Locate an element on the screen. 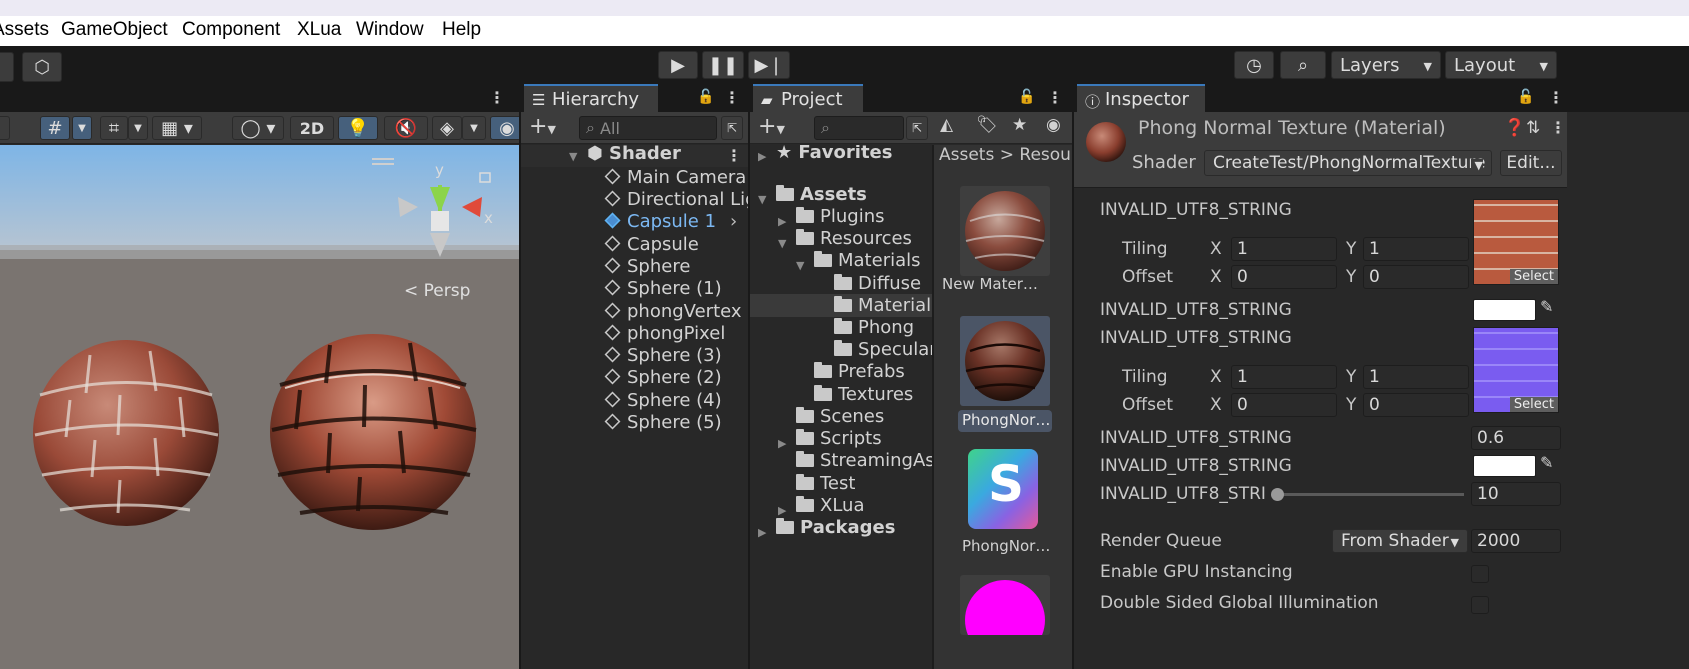 Image resolution: width=1689 pixels, height=669 pixels. step-button: ▶❘ is located at coordinates (769, 65).